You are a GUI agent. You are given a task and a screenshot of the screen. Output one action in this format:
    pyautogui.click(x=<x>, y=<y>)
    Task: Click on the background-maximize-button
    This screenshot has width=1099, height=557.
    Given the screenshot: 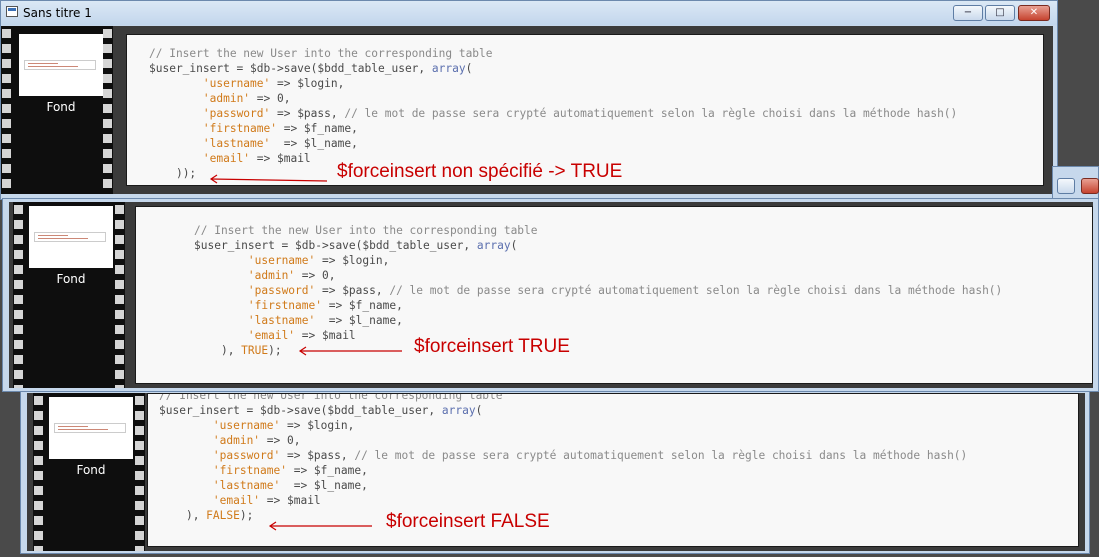 What is the action you would take?
    pyautogui.click(x=1066, y=186)
    